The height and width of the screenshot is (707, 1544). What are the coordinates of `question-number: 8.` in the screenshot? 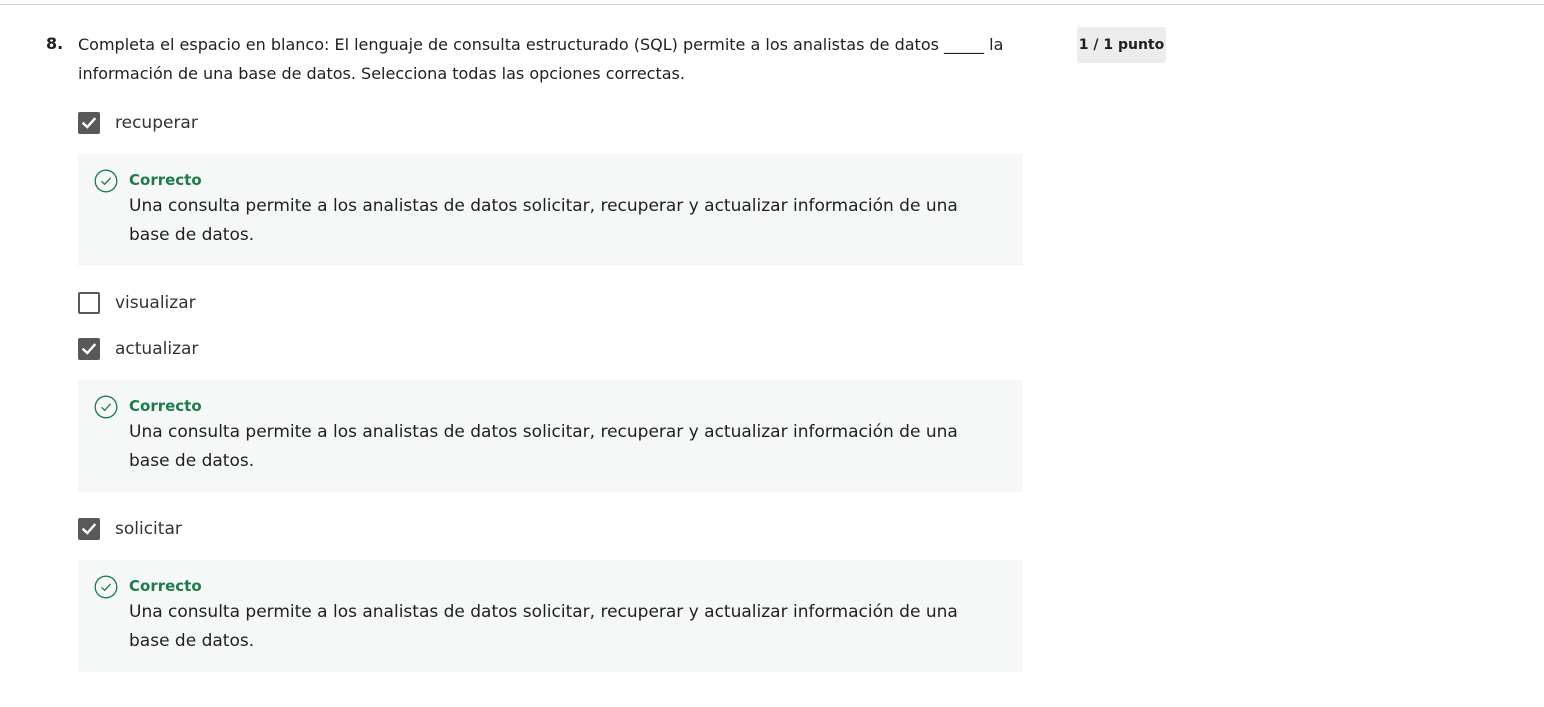 It's located at (55, 43).